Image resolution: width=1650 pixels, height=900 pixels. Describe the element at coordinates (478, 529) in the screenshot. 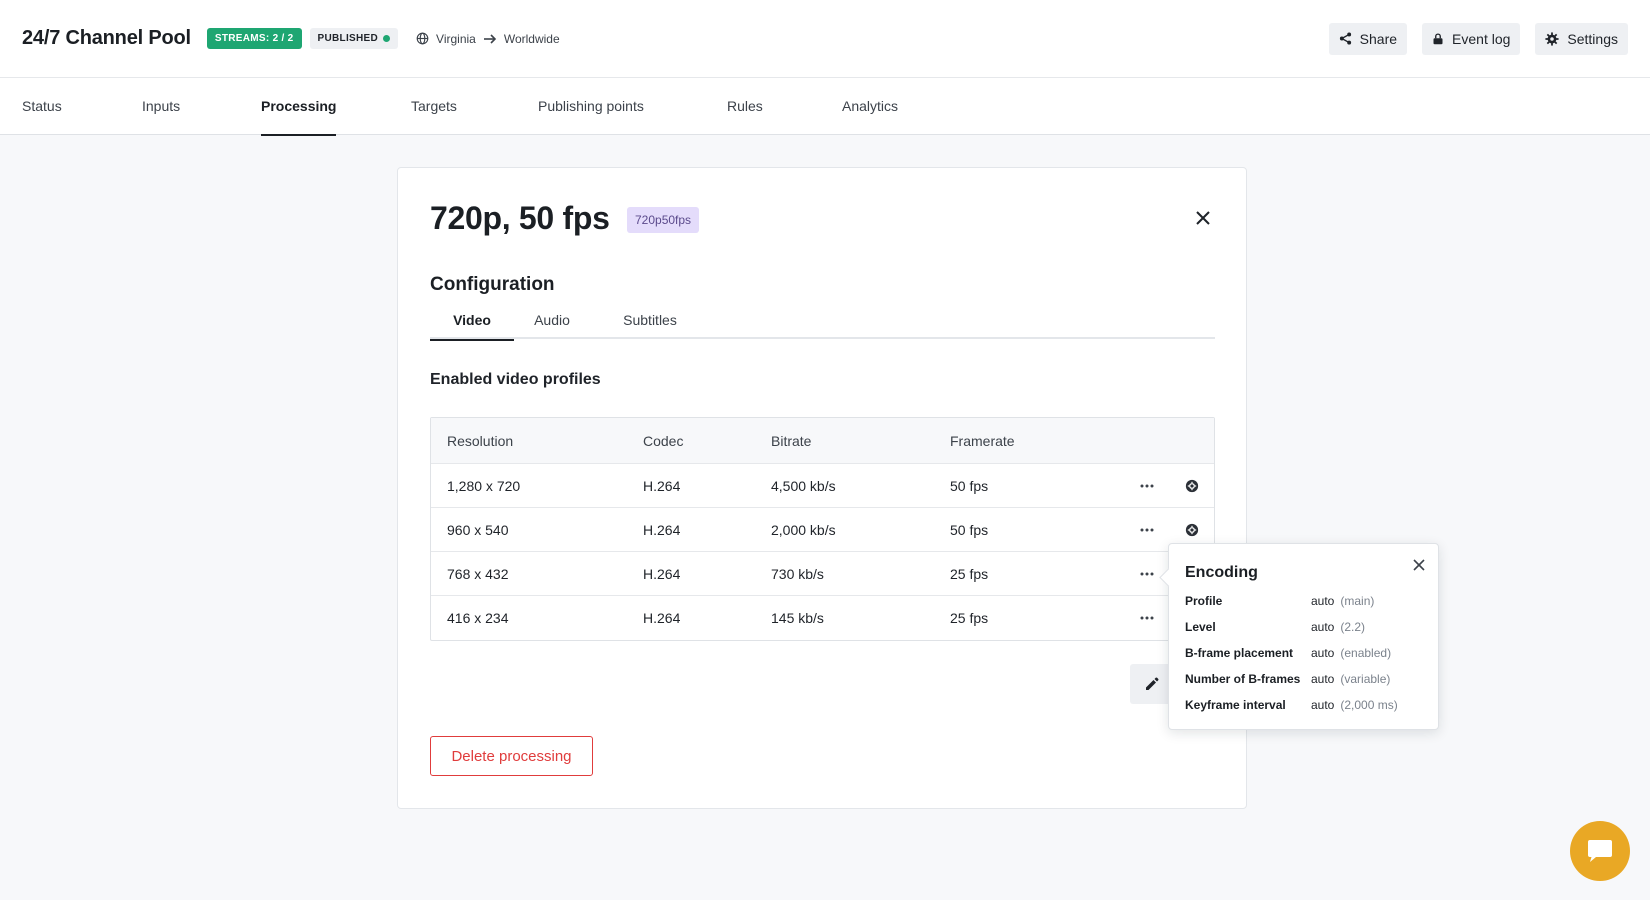

I see `cell-resolution: 960 x 540` at that location.